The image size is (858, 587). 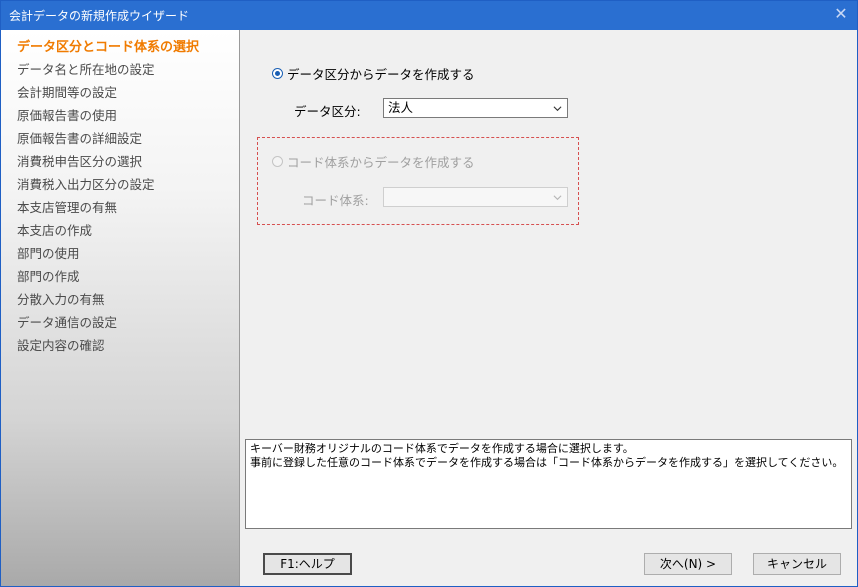 What do you see at coordinates (61, 299) in the screenshot?
I see `sidebar-step-12: 分散入力の有無` at bounding box center [61, 299].